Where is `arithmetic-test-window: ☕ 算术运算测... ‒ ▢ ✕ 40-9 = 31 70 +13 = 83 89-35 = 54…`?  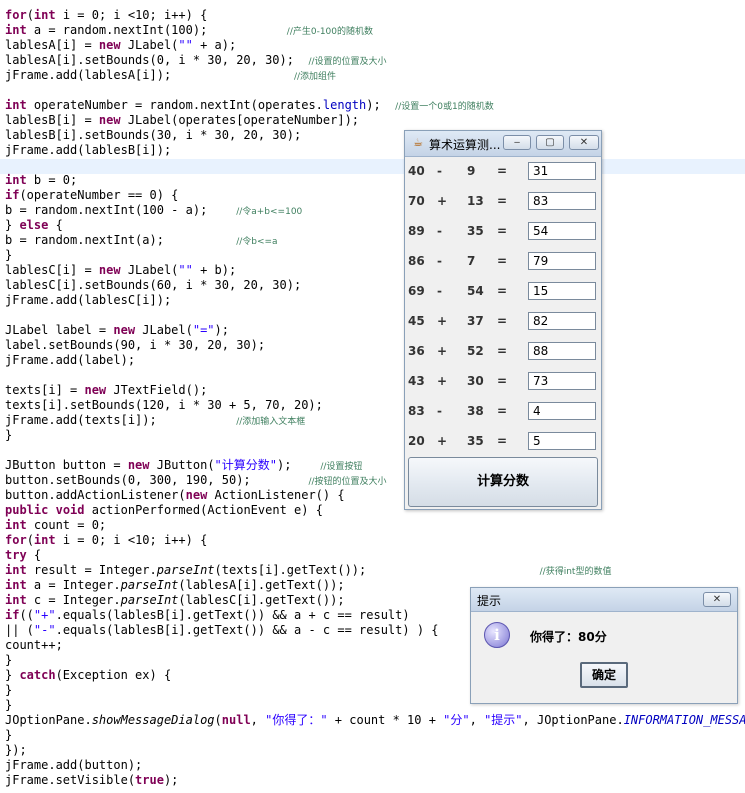
arithmetic-test-window: ☕ 算术运算测... ‒ ▢ ✕ 40-9 = 31 70 +13 = 83 89-35 = 54… is located at coordinates (503, 320).